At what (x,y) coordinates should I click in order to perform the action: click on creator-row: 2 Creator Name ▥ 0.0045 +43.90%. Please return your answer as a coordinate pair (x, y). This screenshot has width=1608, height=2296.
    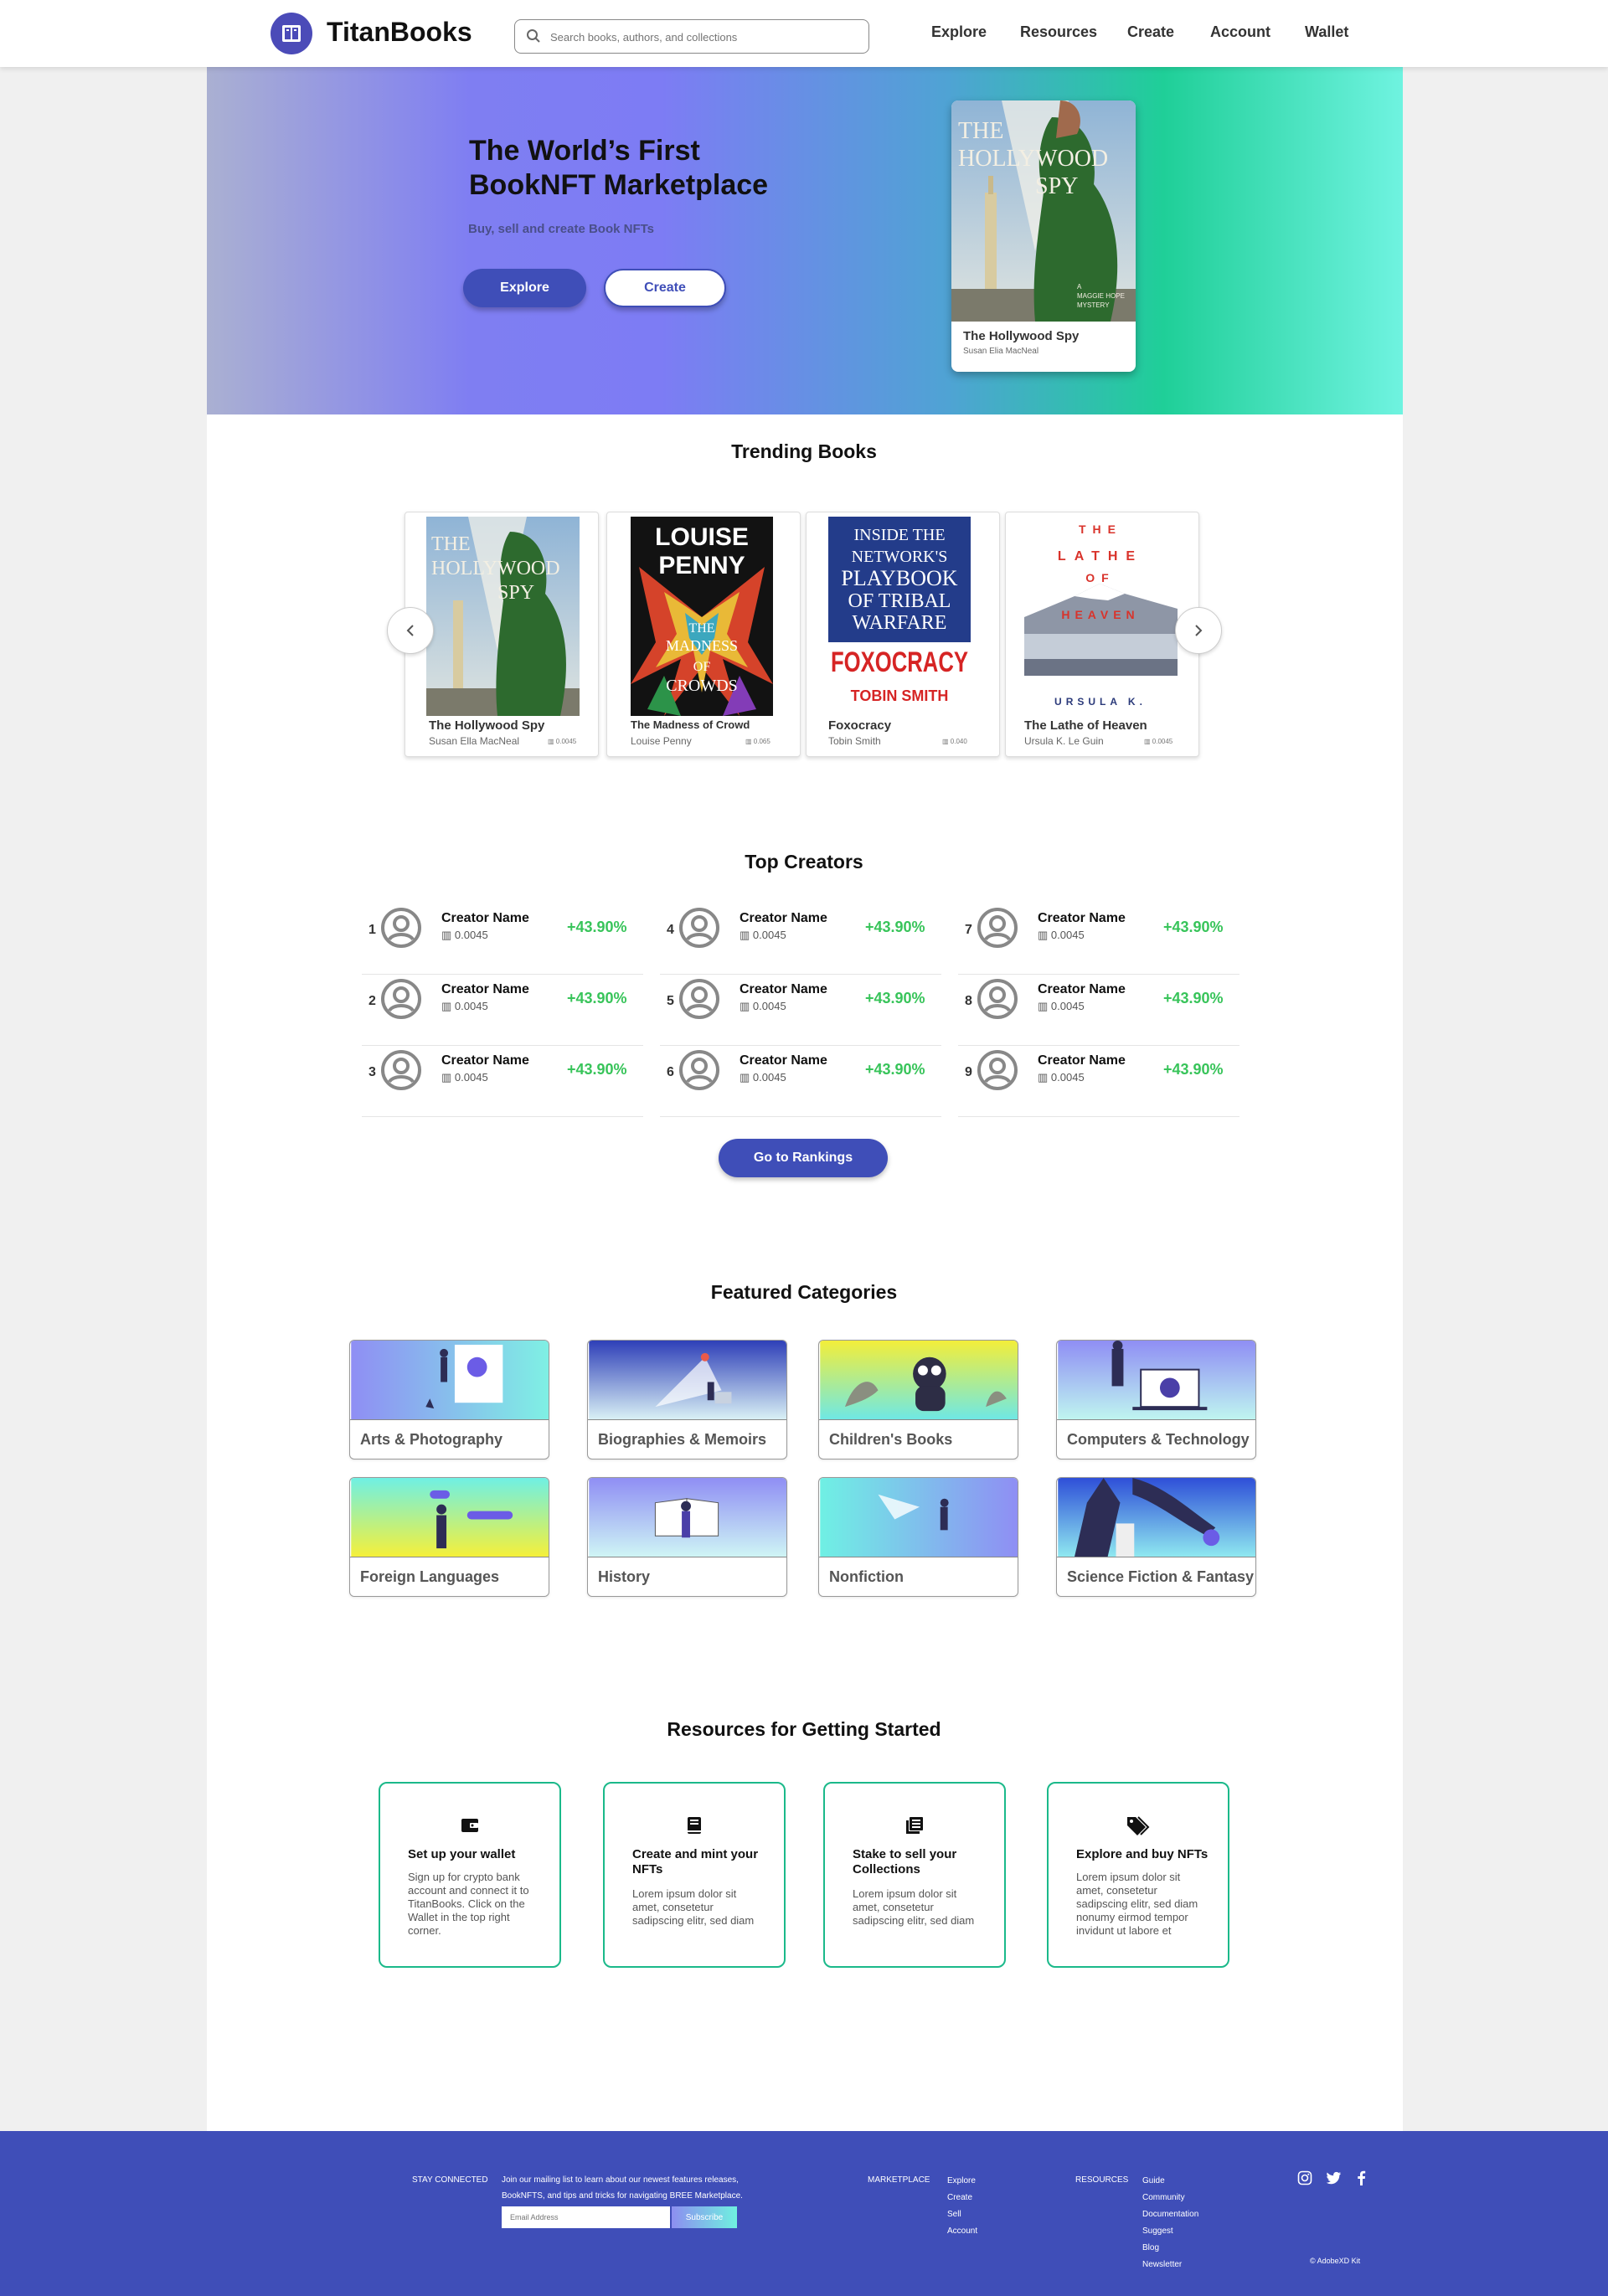
    Looking at the image, I should click on (502, 1012).